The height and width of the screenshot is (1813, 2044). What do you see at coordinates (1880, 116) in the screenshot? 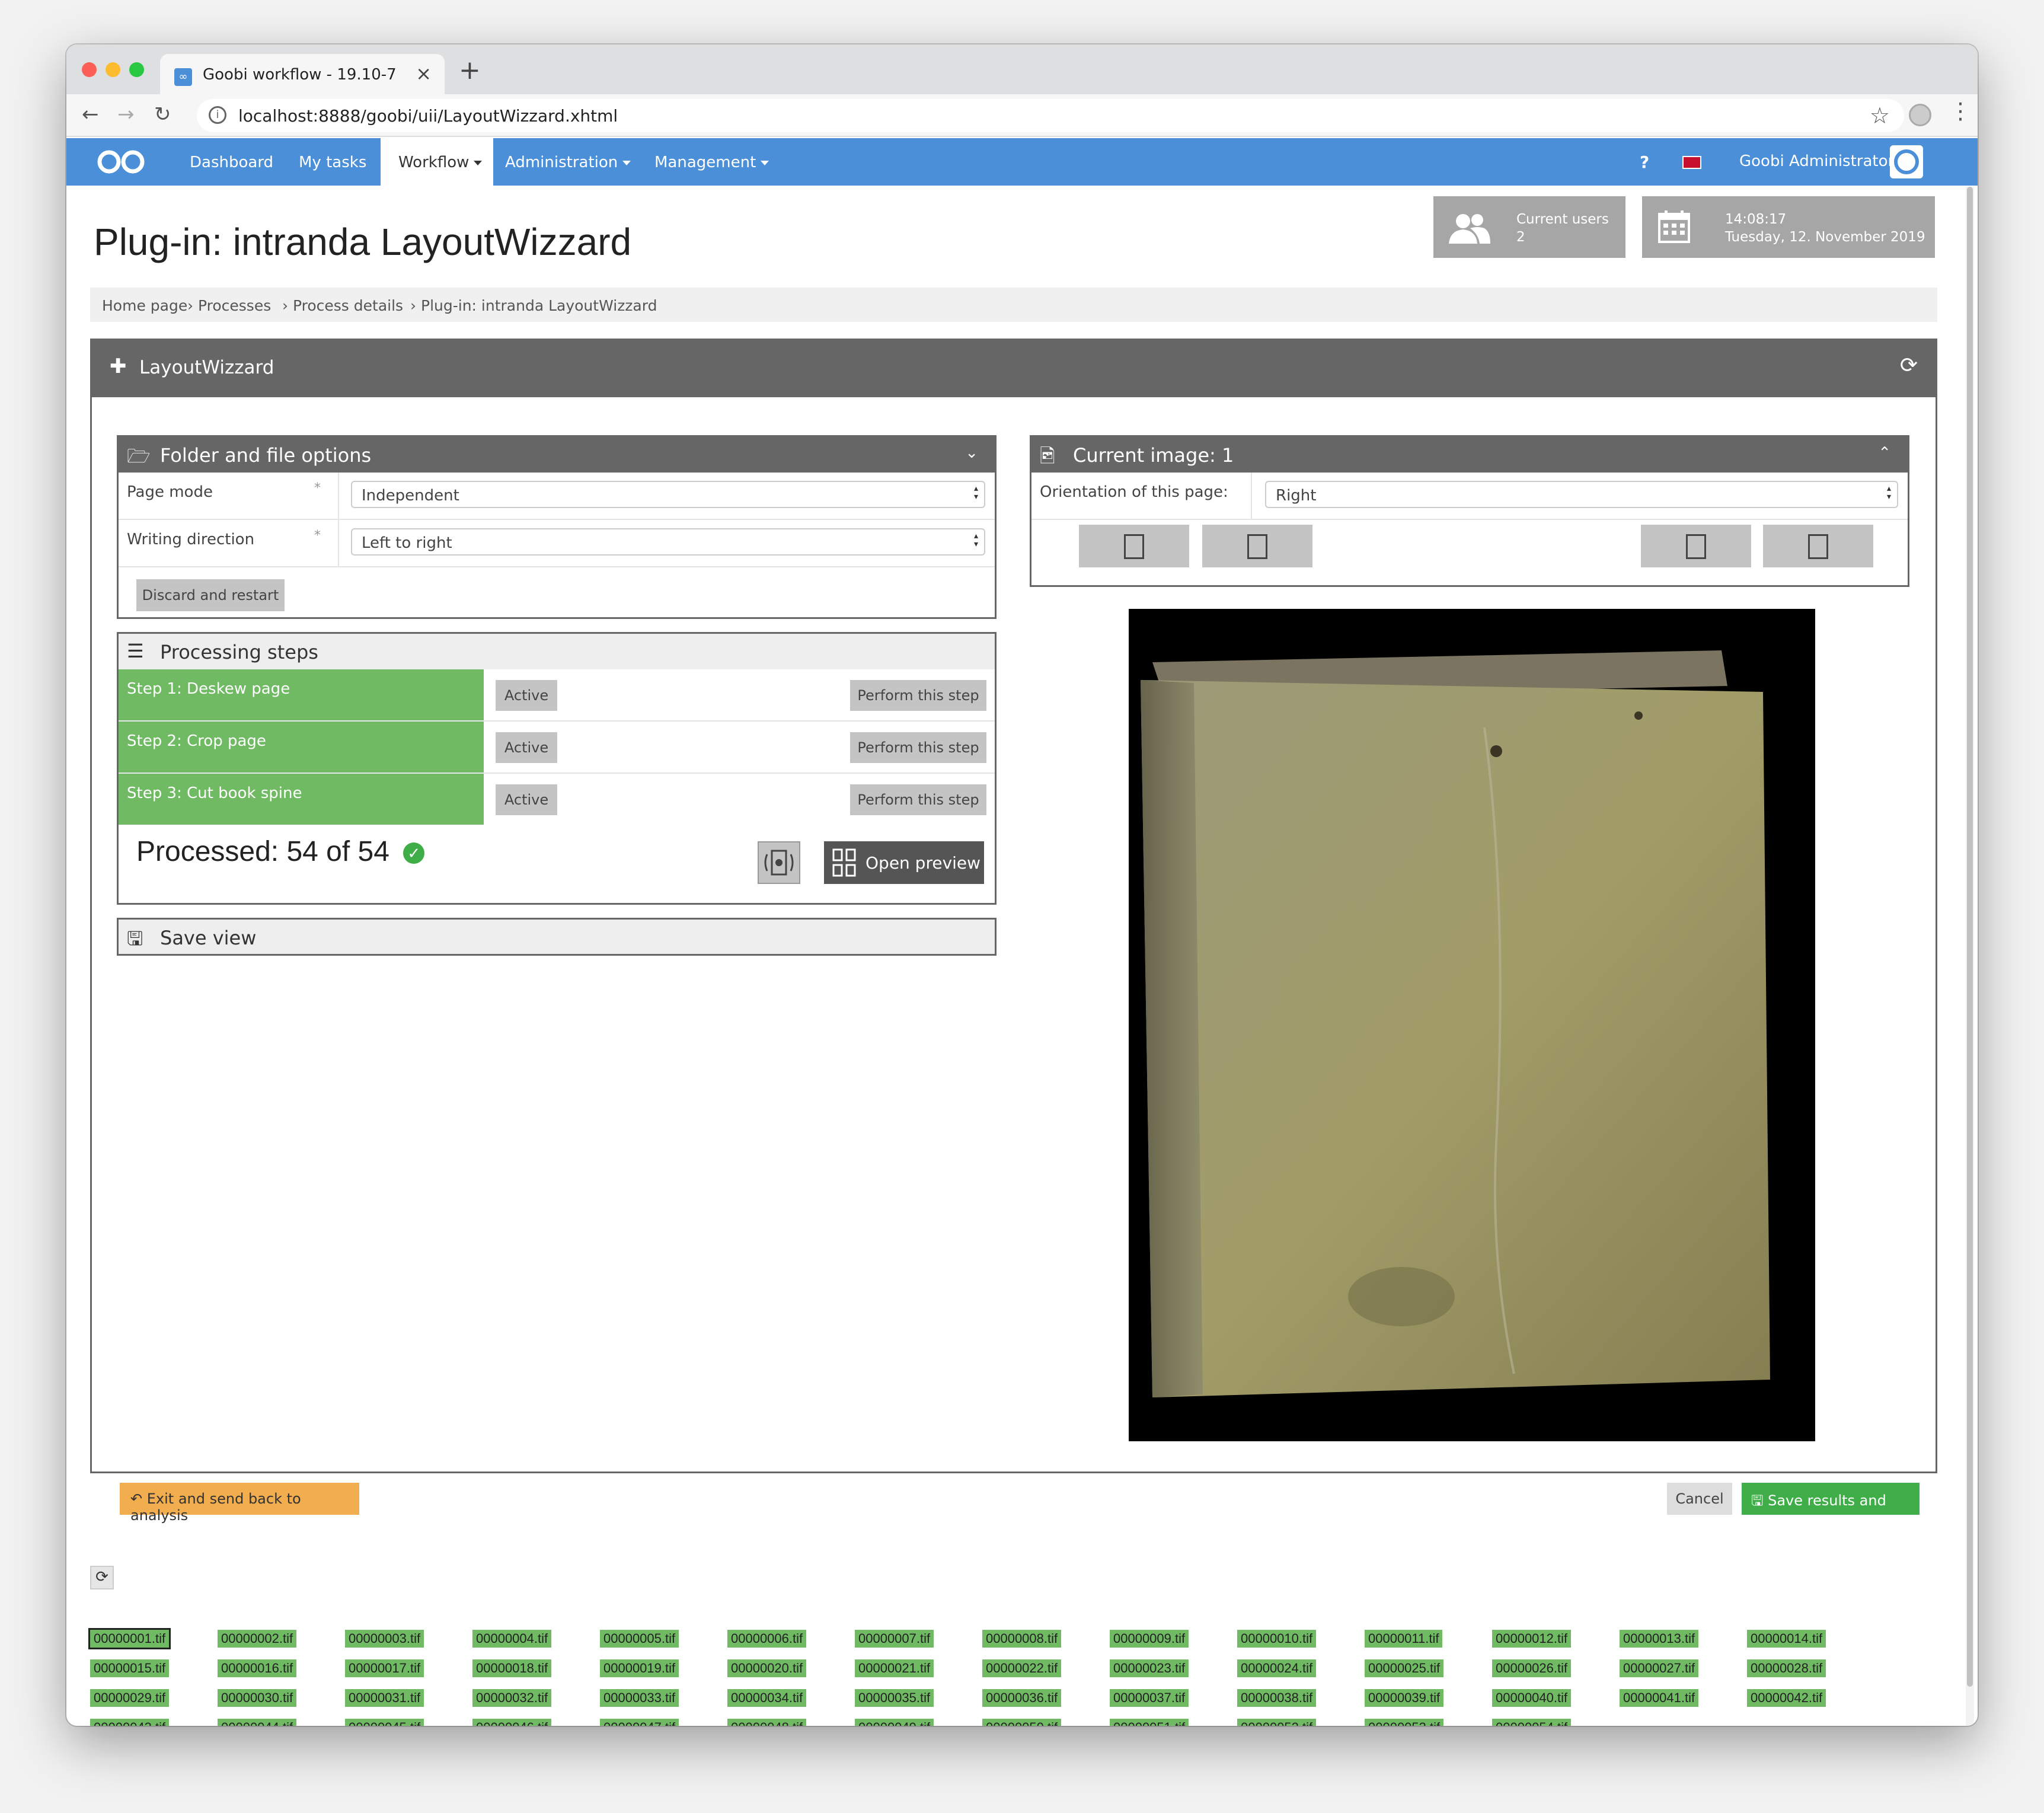
I see `bookmark-star-icon: ☆` at bounding box center [1880, 116].